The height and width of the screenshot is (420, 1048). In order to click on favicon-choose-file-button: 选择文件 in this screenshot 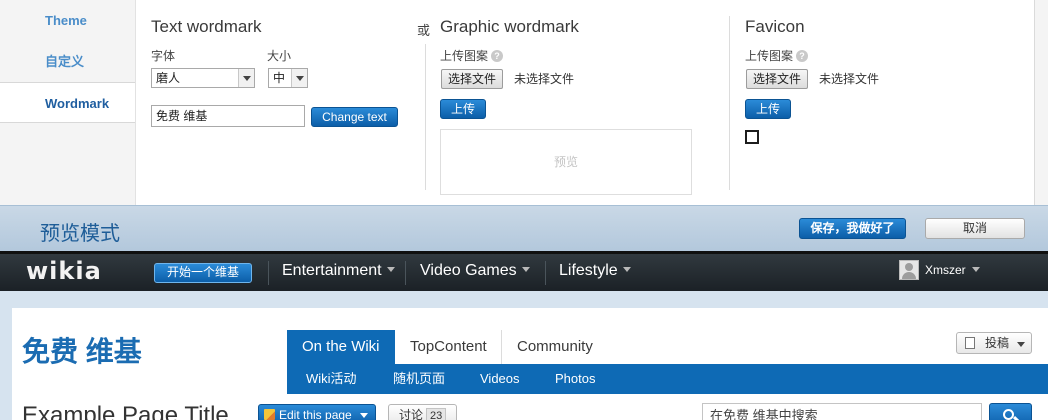, I will do `click(777, 79)`.